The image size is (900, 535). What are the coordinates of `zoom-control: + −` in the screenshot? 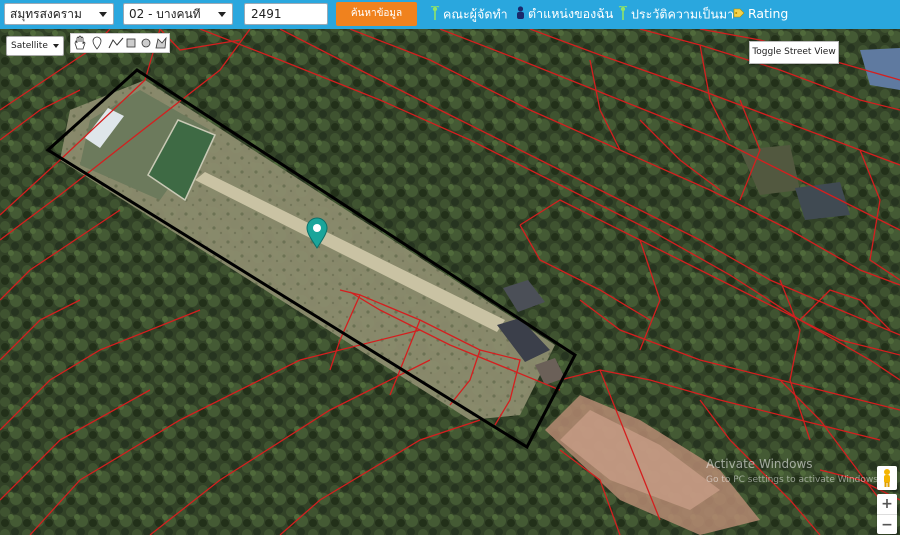 It's located at (887, 514).